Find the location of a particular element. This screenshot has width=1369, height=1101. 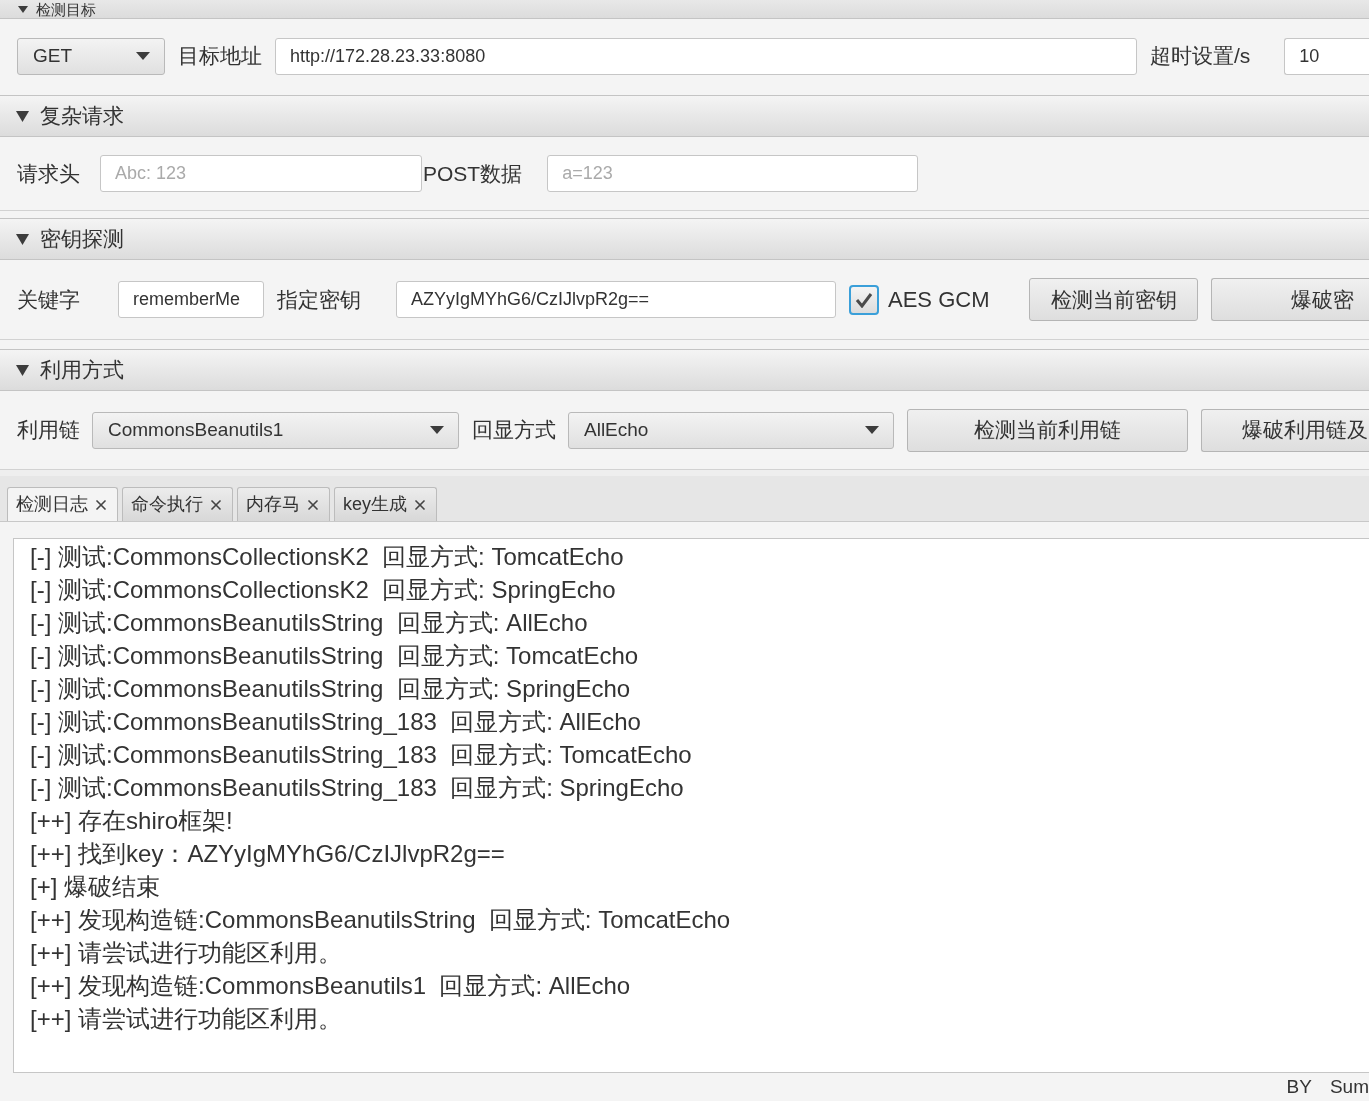

section-header: 复杂请求 is located at coordinates (684, 116).